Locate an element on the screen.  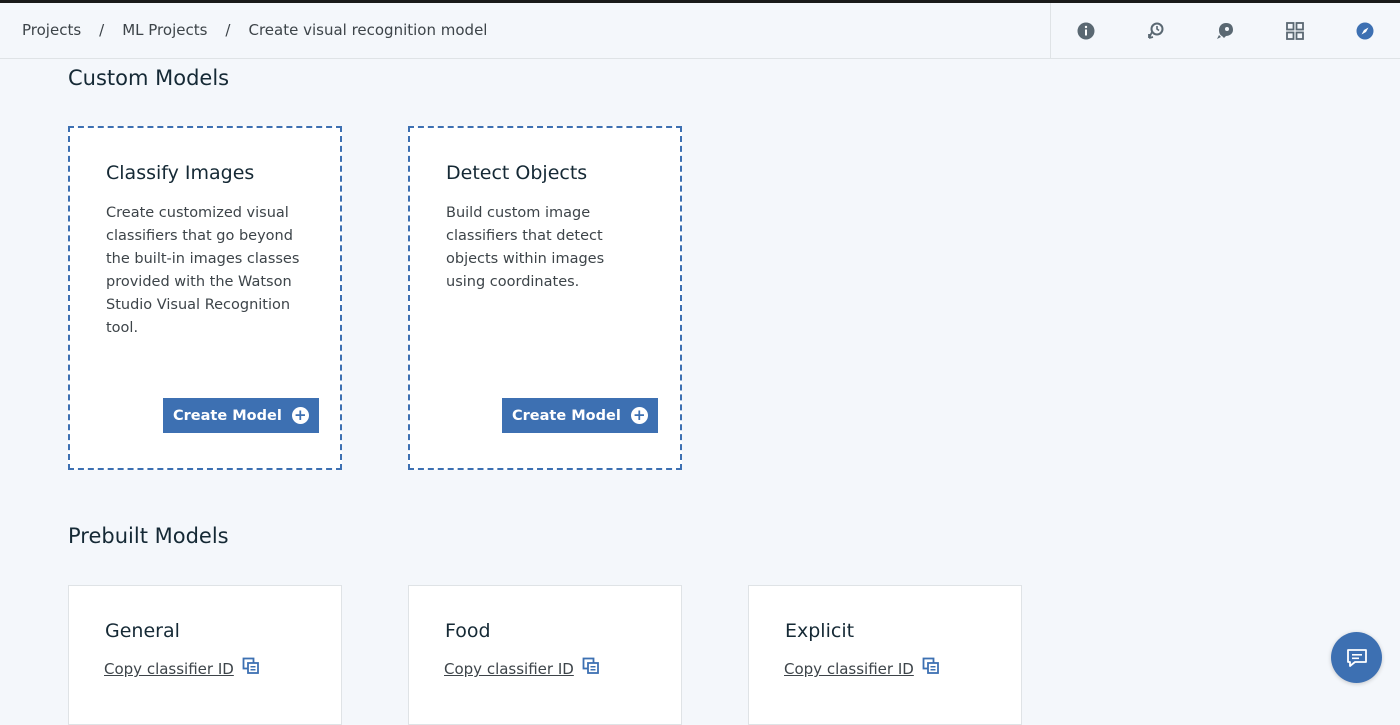
custom-models-title: Custom Models is located at coordinates (149, 78).